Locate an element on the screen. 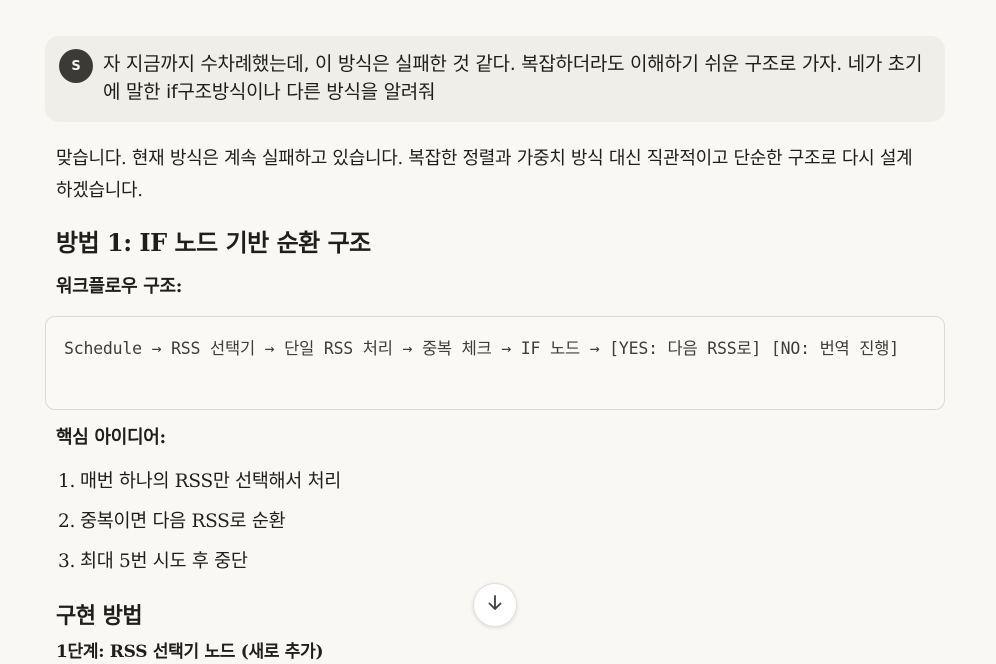 Image resolution: width=996 pixels, height=664 pixels. method-heading: 방법 1: IF 노드 기반 순환 구조 is located at coordinates (213, 242).